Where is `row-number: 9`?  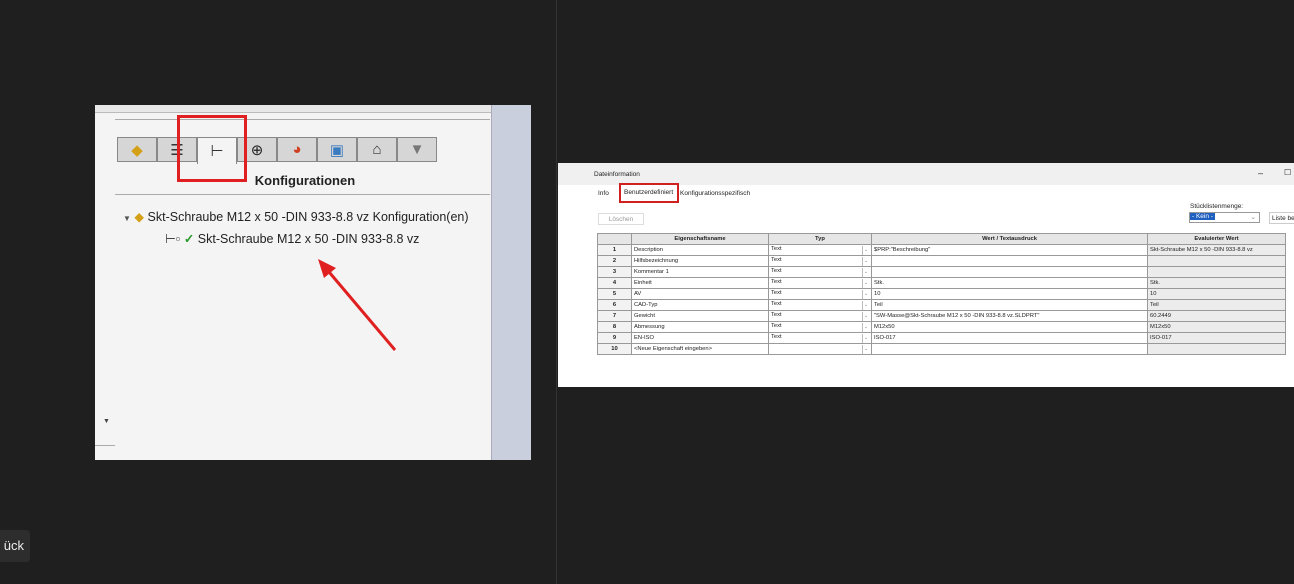
row-number: 9 is located at coordinates (614, 338).